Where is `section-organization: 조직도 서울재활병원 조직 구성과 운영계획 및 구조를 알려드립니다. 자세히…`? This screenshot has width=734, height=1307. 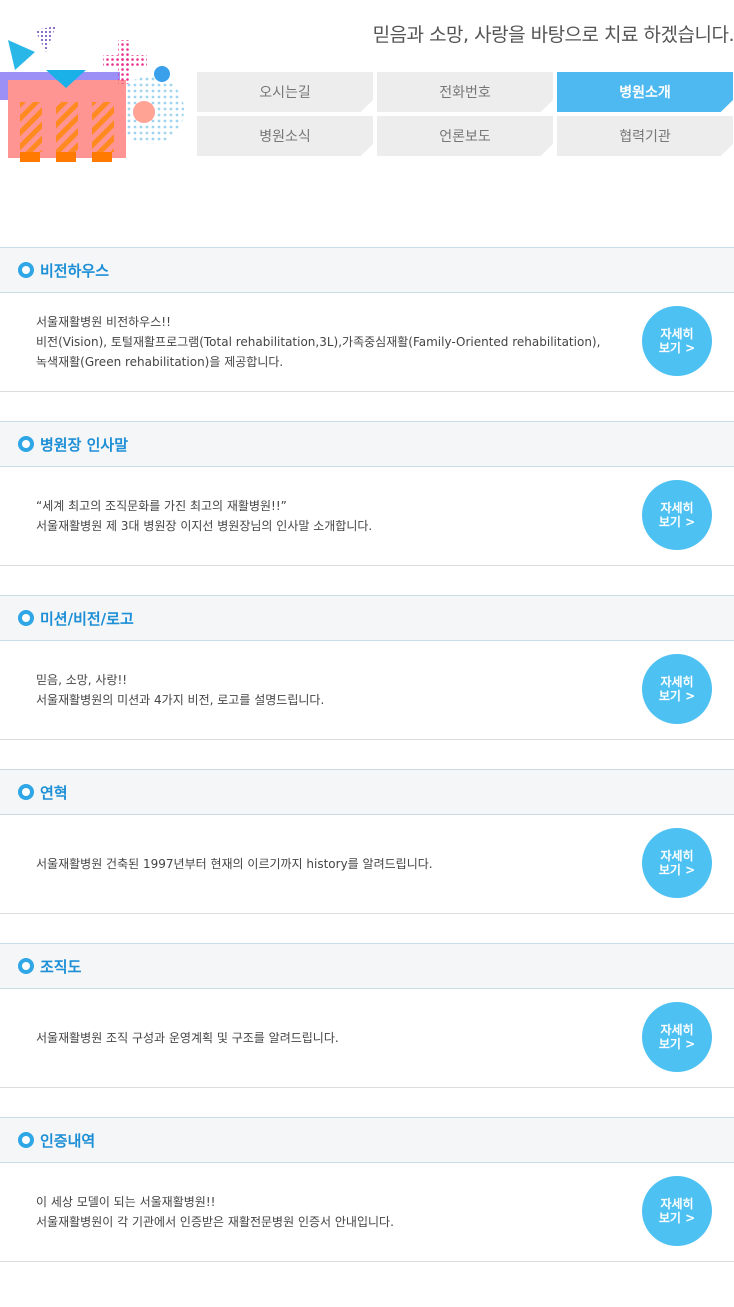
section-organization: 조직도 서울재활병원 조직 구성과 운영계획 및 구조를 알려드립니다. 자세히… is located at coordinates (367, 1015).